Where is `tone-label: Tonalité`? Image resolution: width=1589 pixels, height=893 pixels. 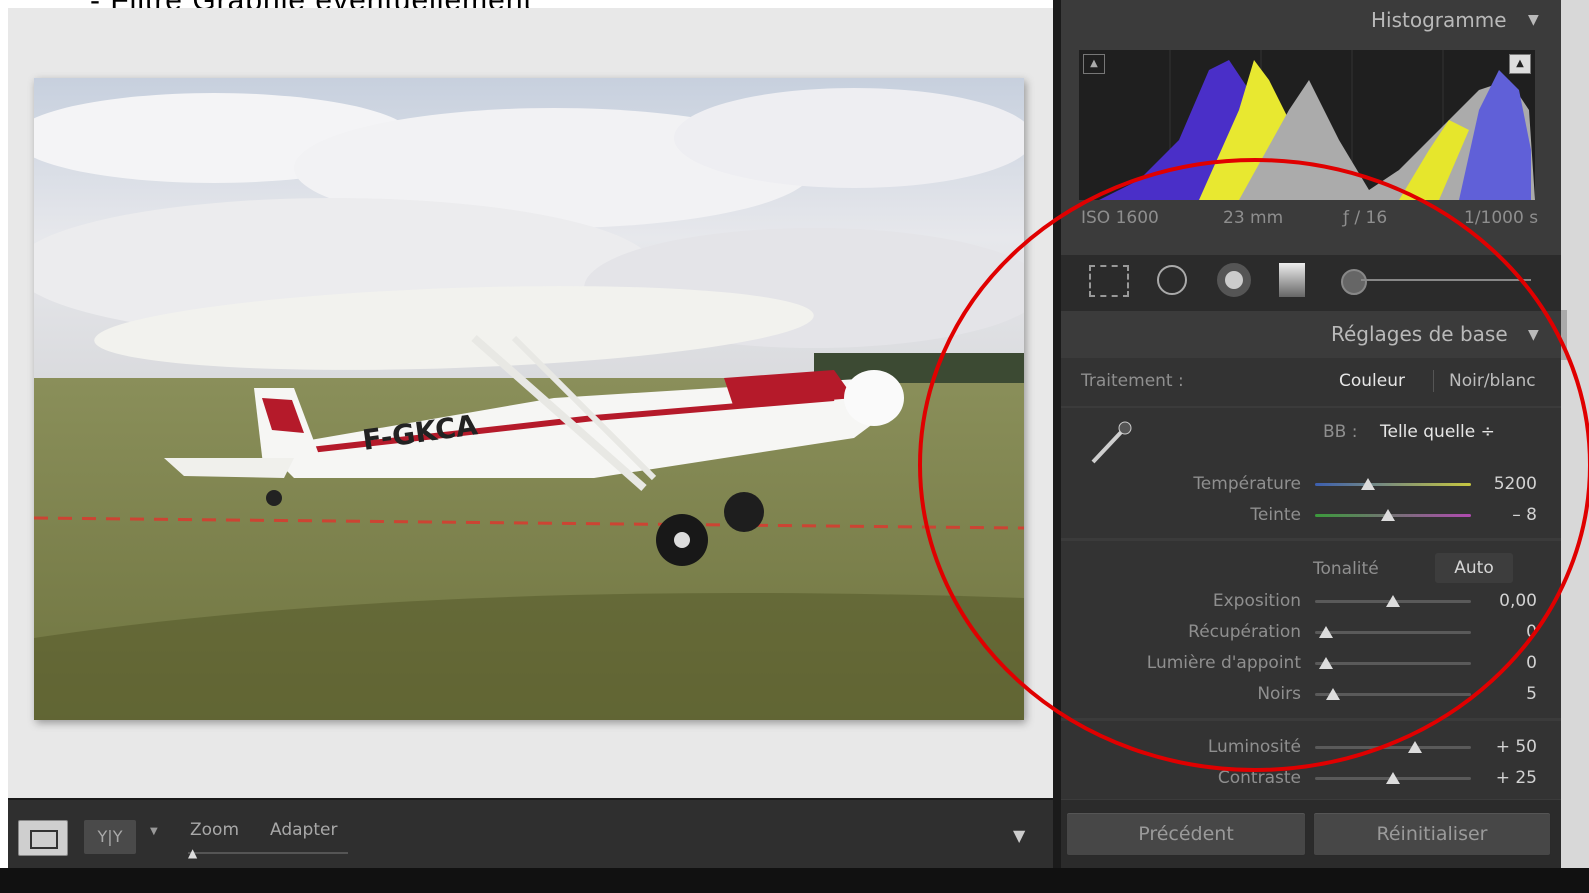 tone-label: Tonalité is located at coordinates (1346, 569).